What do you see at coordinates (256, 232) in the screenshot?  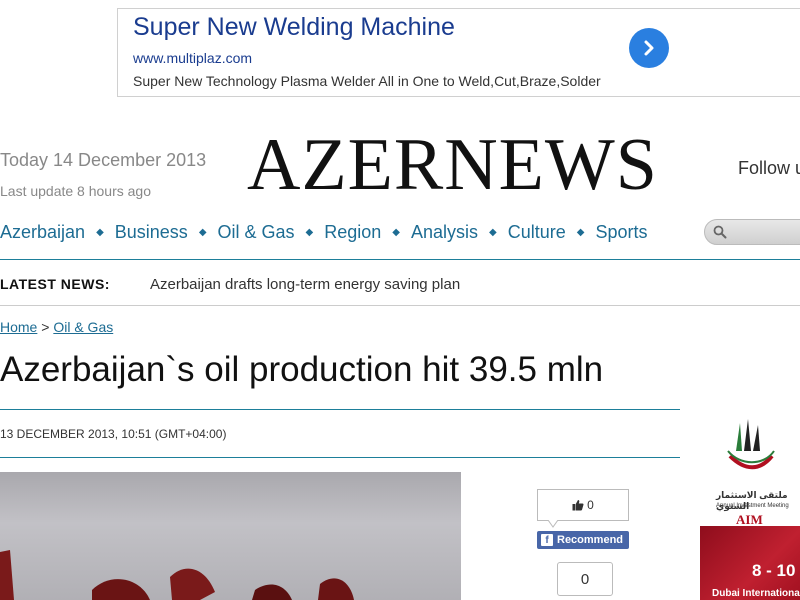 I see `nav-item-oil-gas: Oil & Gas` at bounding box center [256, 232].